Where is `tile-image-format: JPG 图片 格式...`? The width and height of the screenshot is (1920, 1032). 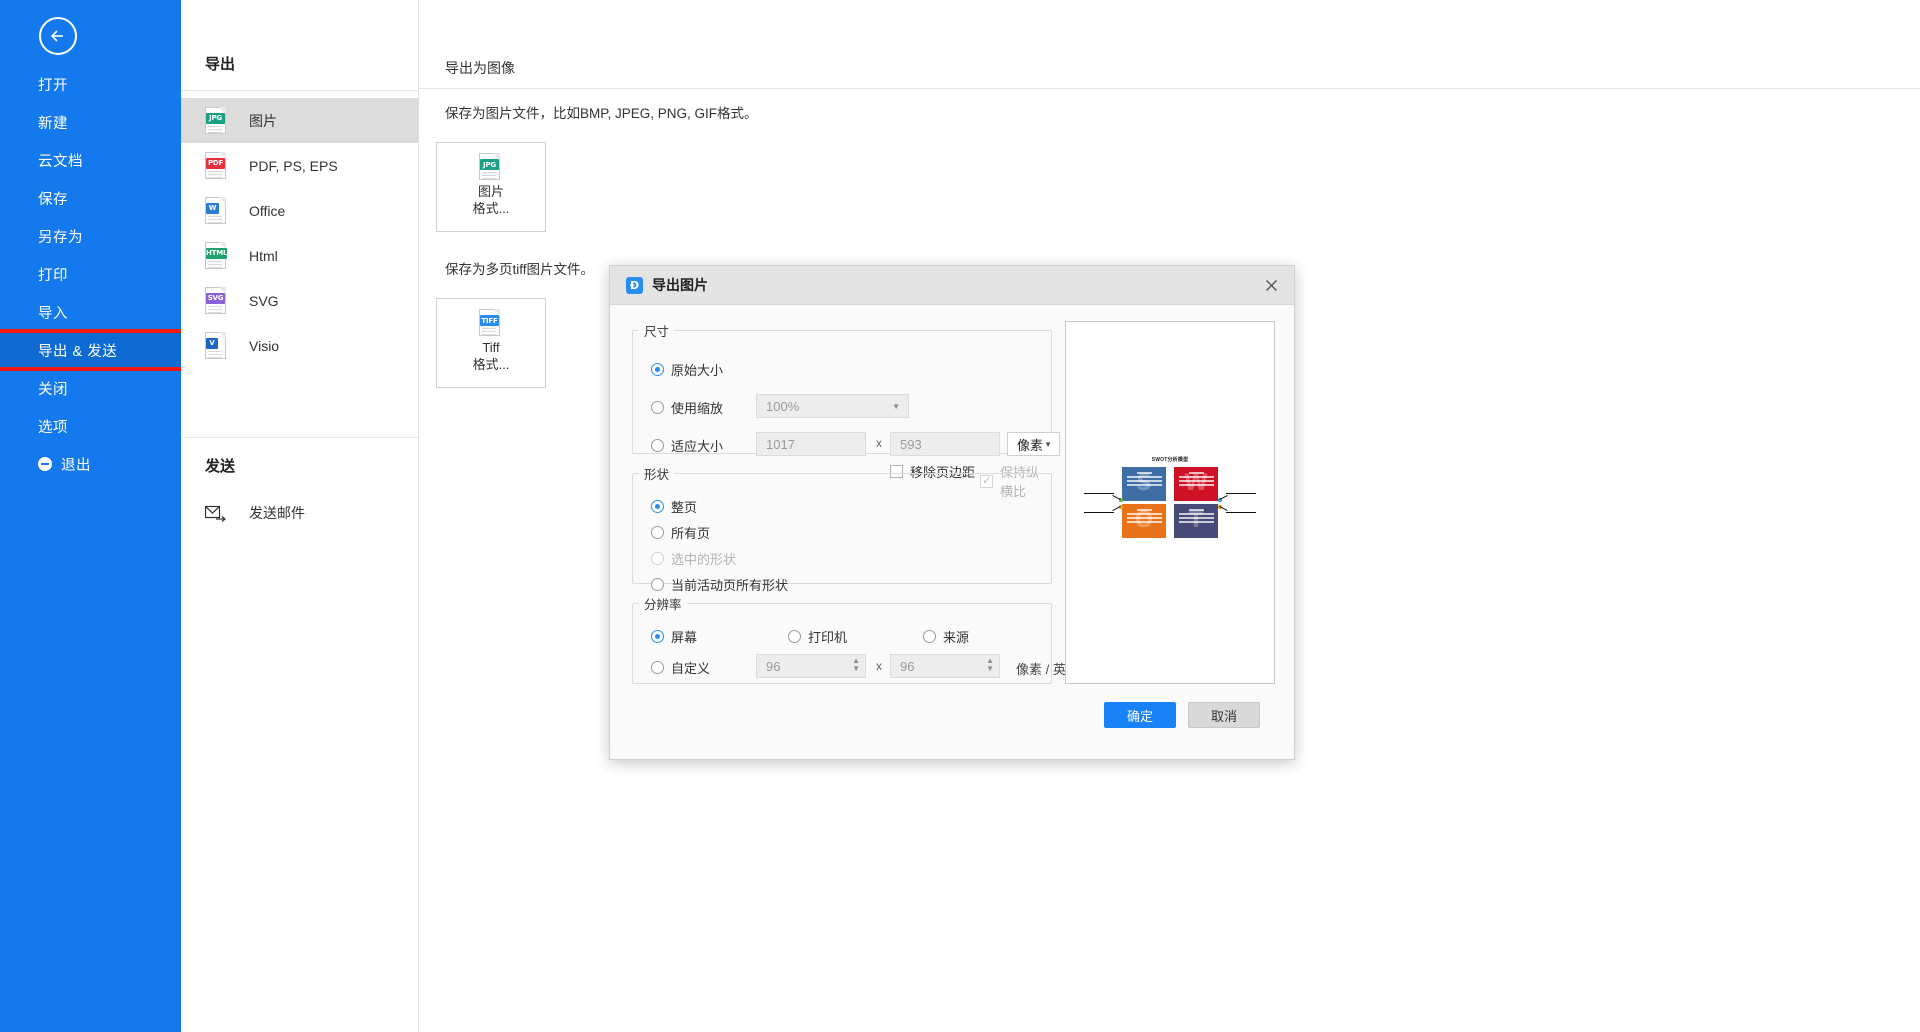 tile-image-format: JPG 图片 格式... is located at coordinates (491, 187).